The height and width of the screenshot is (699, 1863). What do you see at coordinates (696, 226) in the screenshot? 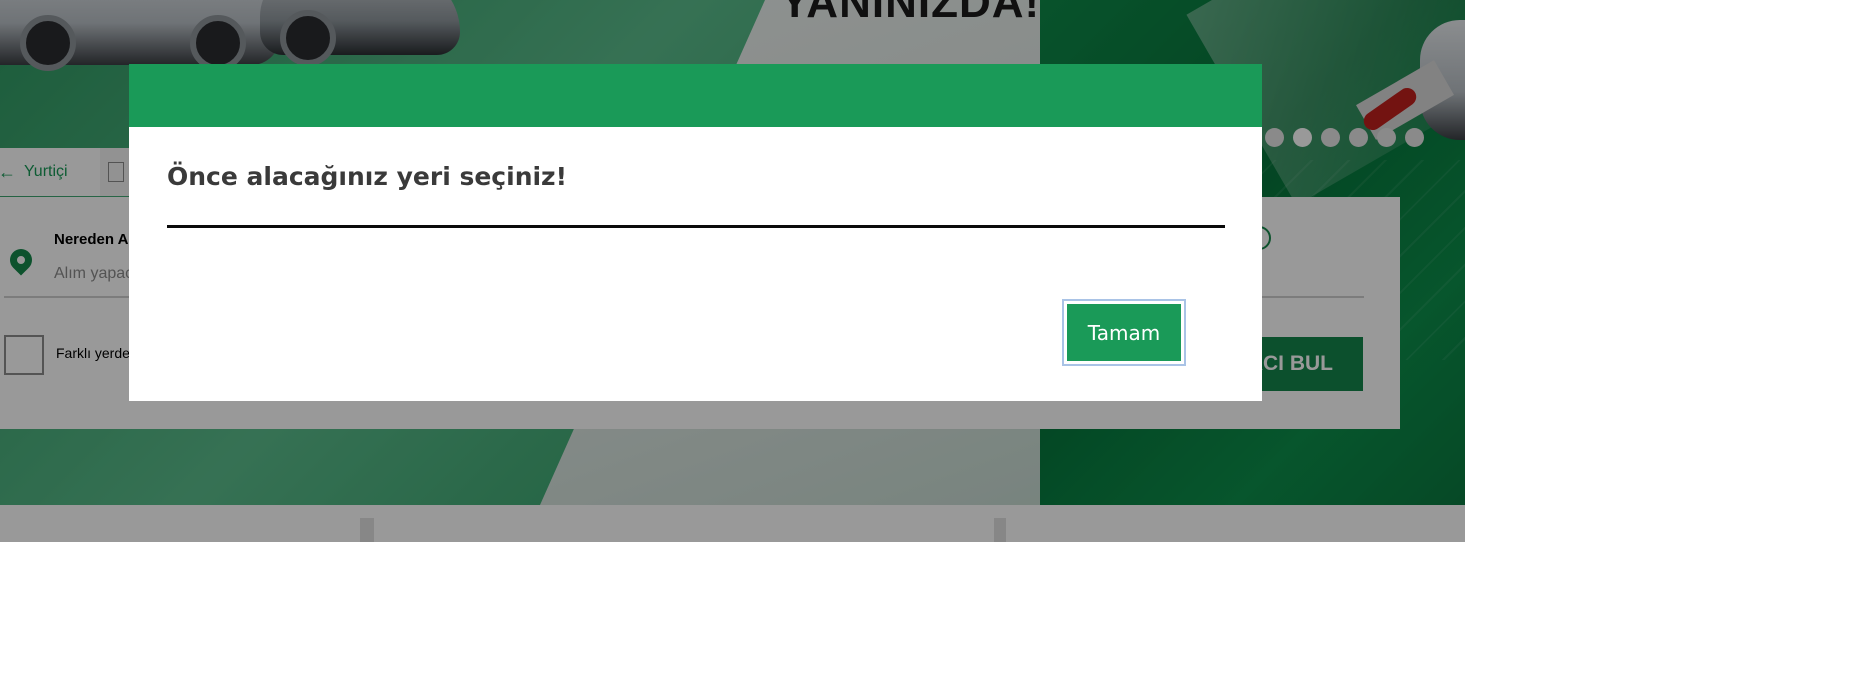
I see `dialog-divider` at bounding box center [696, 226].